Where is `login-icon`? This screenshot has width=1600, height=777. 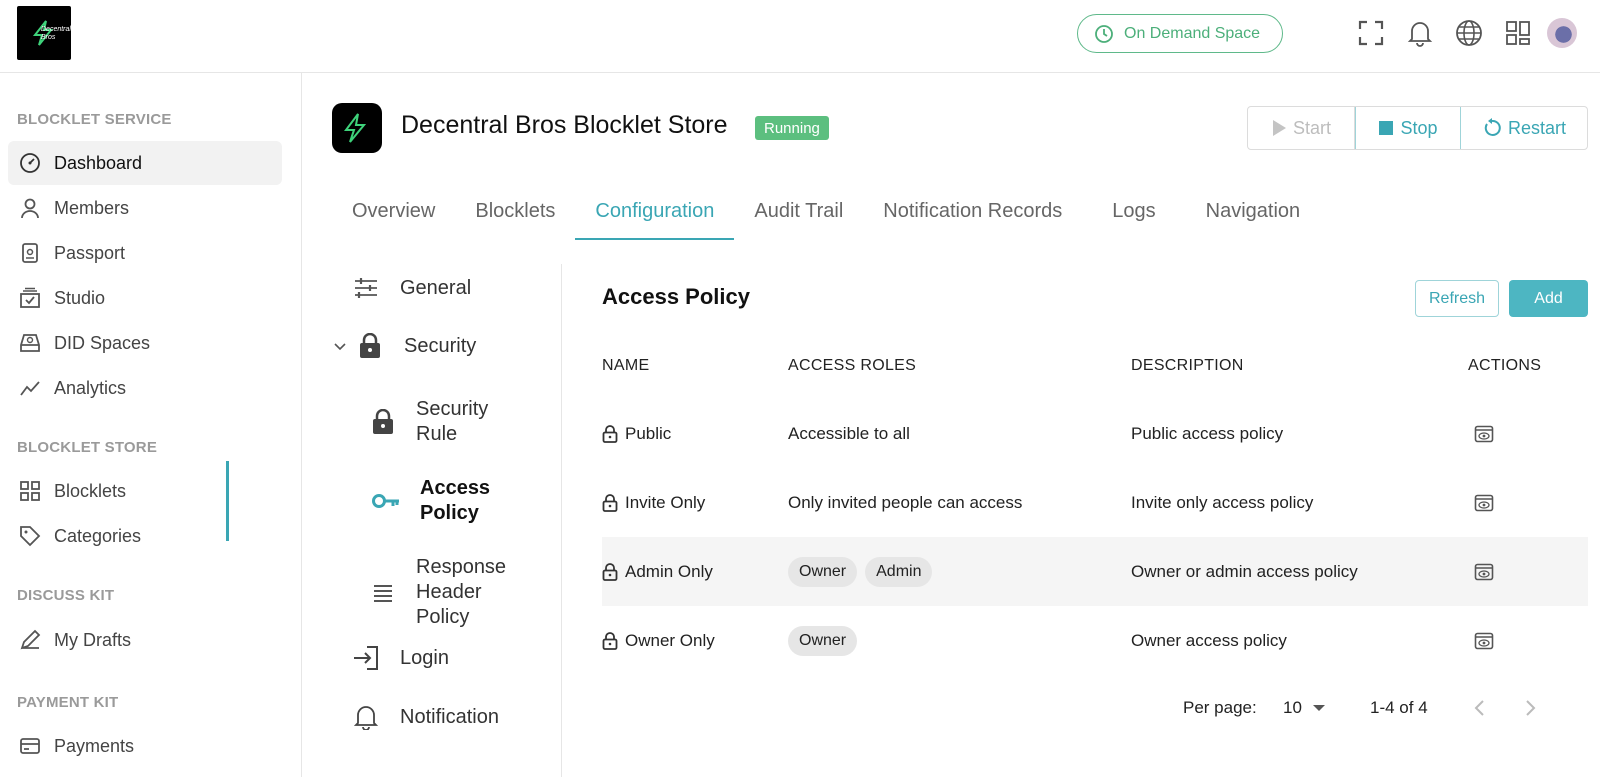 login-icon is located at coordinates (366, 658).